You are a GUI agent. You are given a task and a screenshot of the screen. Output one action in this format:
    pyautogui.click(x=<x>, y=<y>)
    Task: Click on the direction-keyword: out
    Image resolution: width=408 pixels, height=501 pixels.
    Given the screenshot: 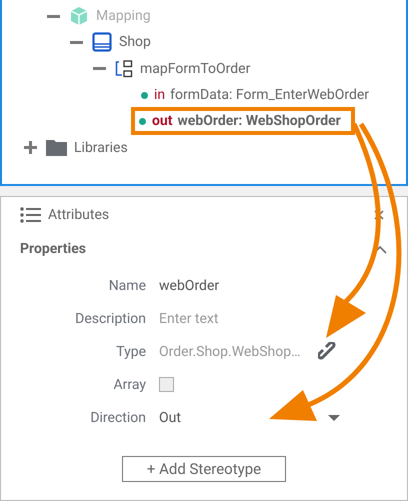 What is the action you would take?
    pyautogui.click(x=162, y=121)
    